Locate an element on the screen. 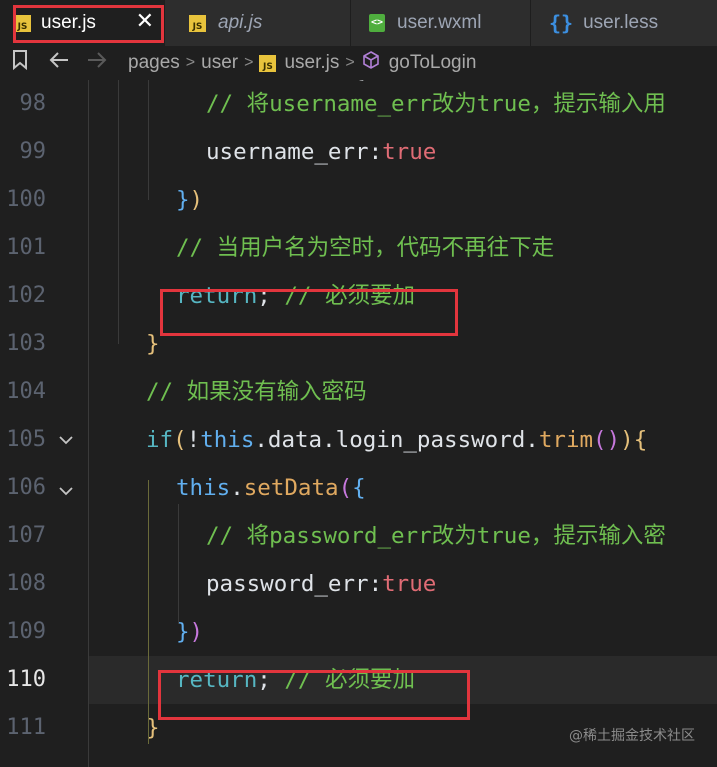  wxml-icon: <> is located at coordinates (377, 23).